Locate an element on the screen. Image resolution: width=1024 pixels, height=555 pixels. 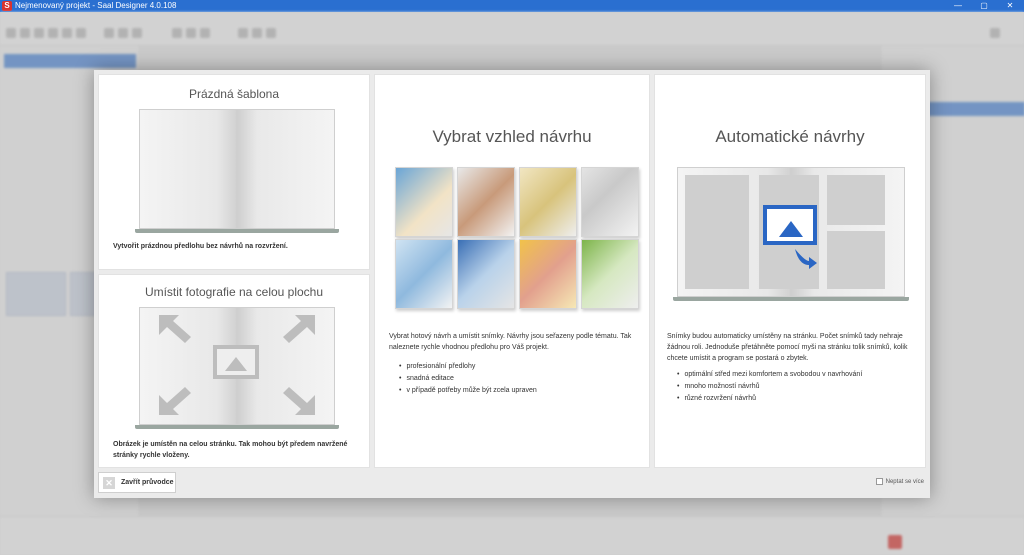
fullpage-photos-title: Umístit fotografie na celou plochu is located at coordinates (234, 292).